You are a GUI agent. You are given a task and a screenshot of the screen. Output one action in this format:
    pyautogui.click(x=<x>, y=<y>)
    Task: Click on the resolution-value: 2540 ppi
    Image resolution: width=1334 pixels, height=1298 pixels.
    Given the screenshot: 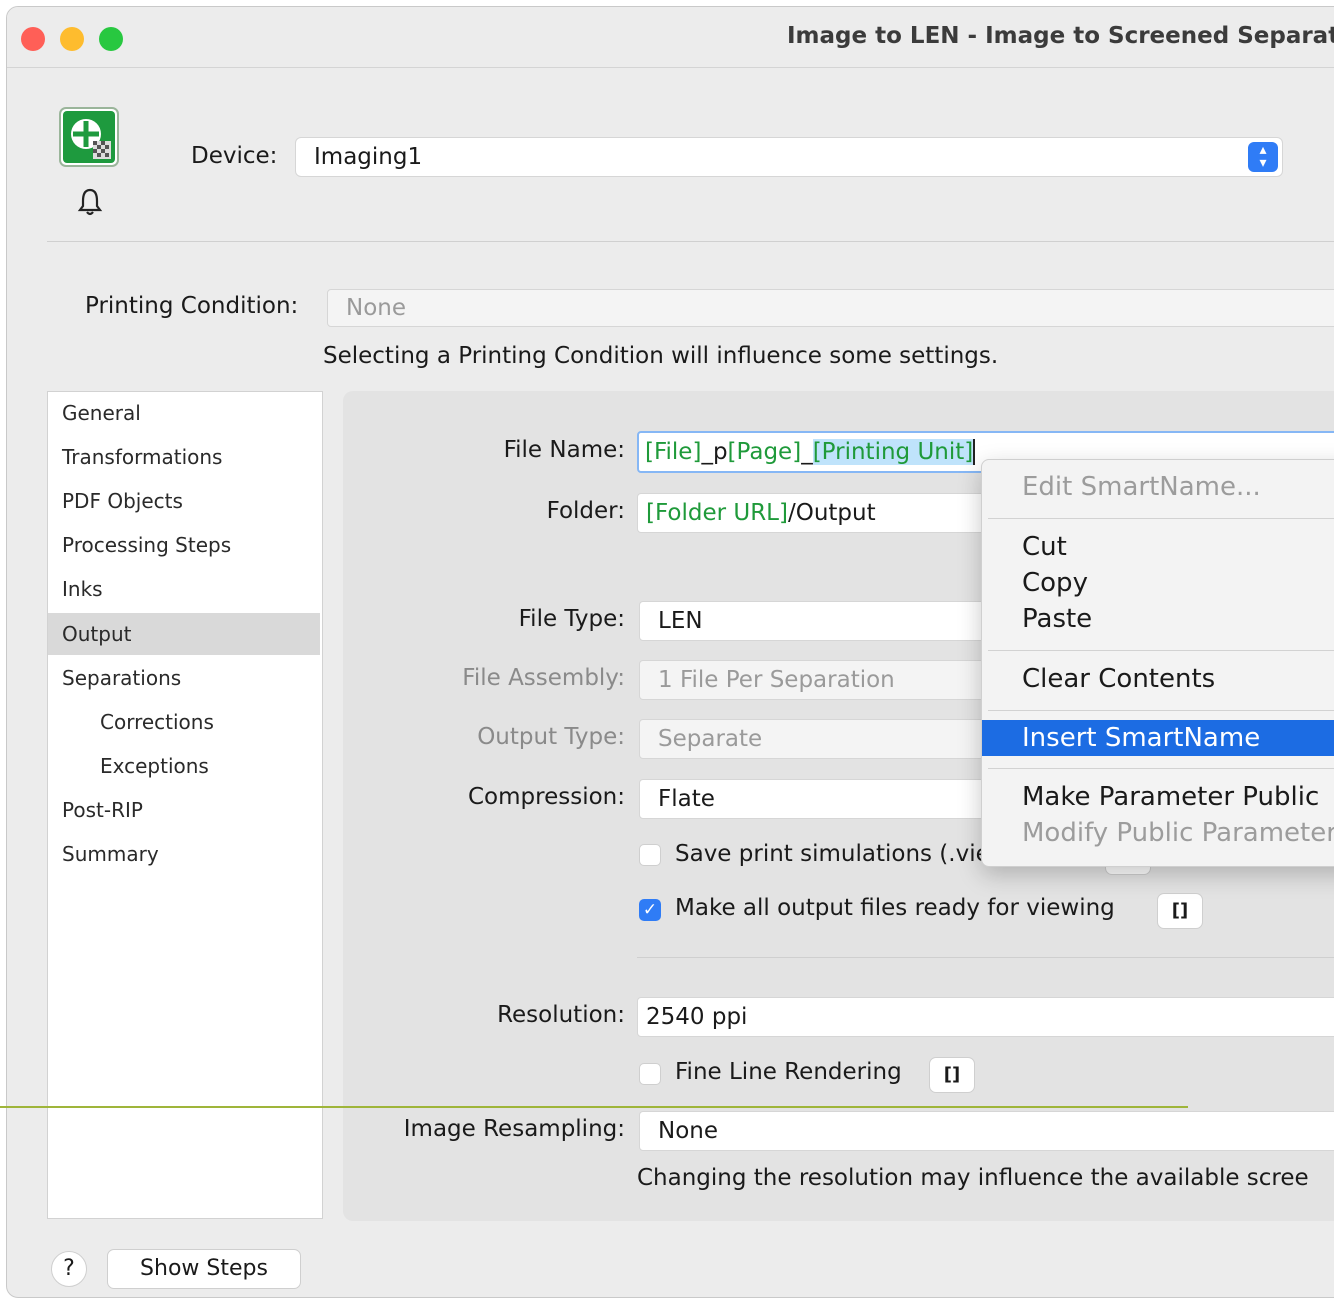 What is the action you would take?
    pyautogui.click(x=697, y=1017)
    